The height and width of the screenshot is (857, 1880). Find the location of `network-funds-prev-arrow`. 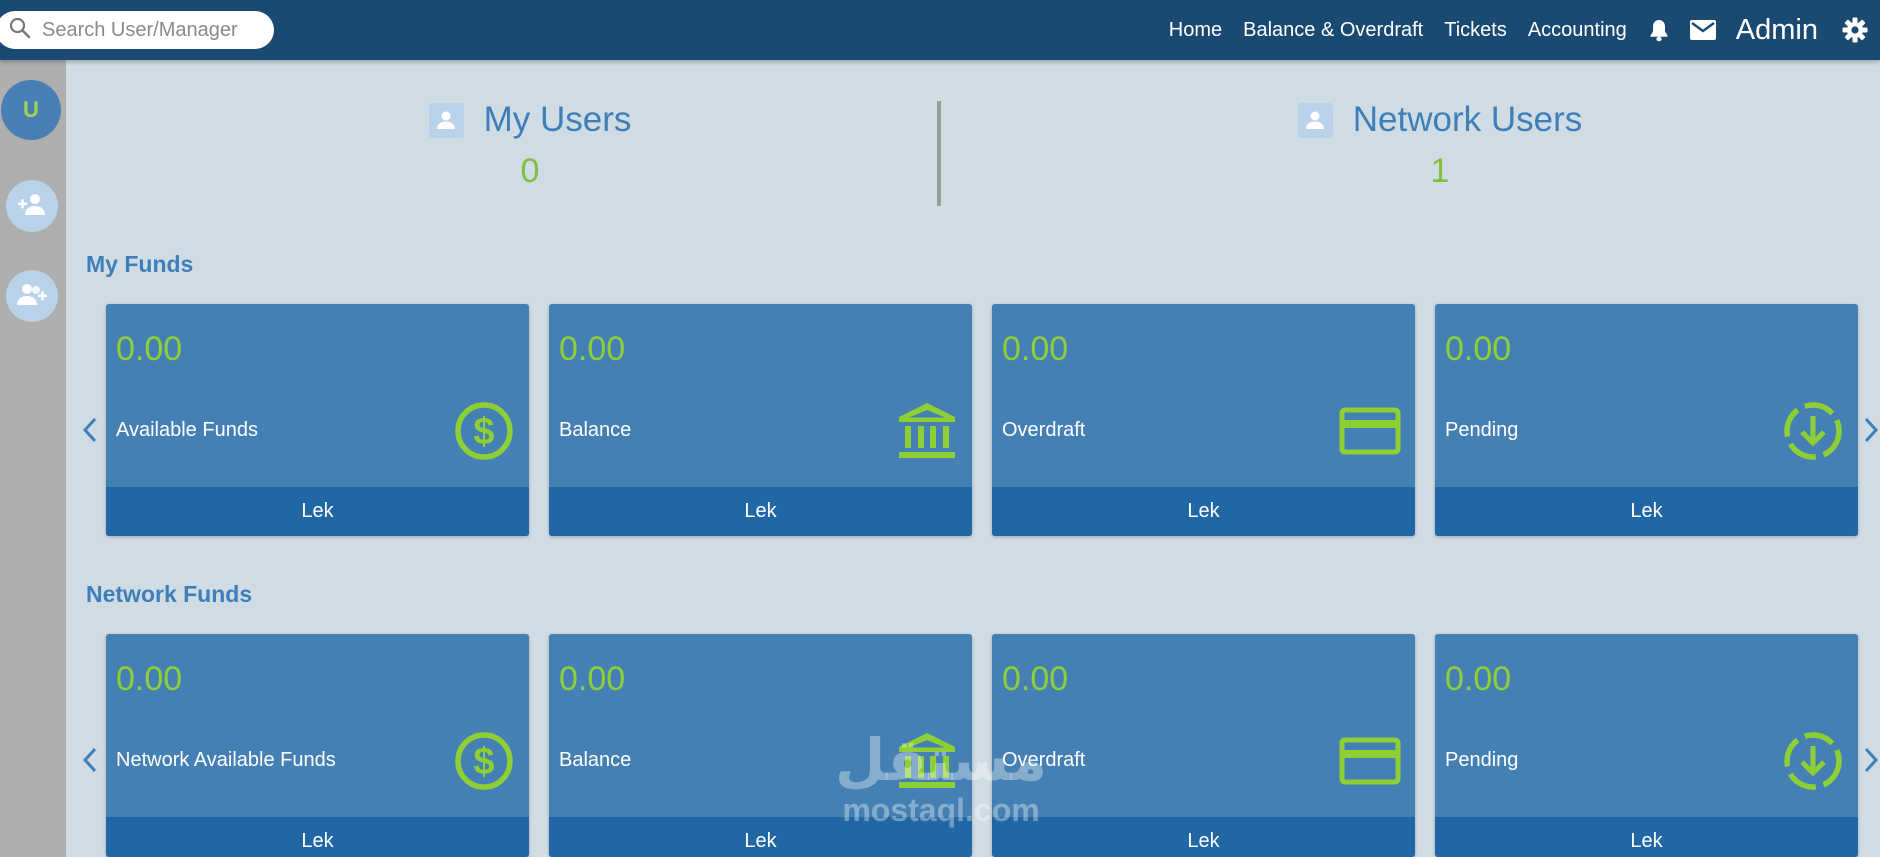

network-funds-prev-arrow is located at coordinates (91, 760).